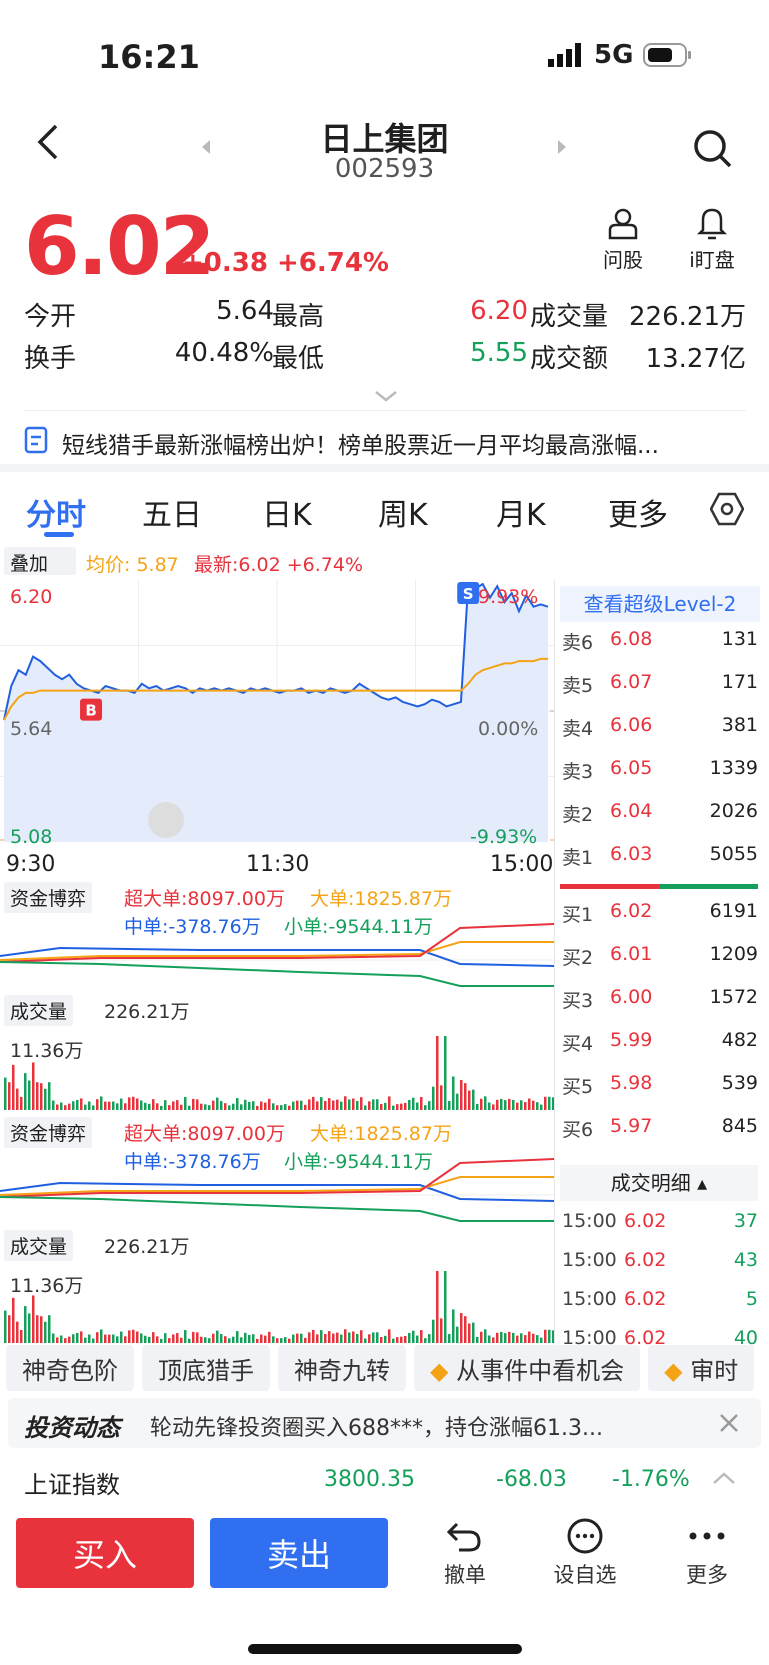 This screenshot has width=769, height=1665. I want to click on feature-color-scale: 神奇色阶, so click(70, 1368).